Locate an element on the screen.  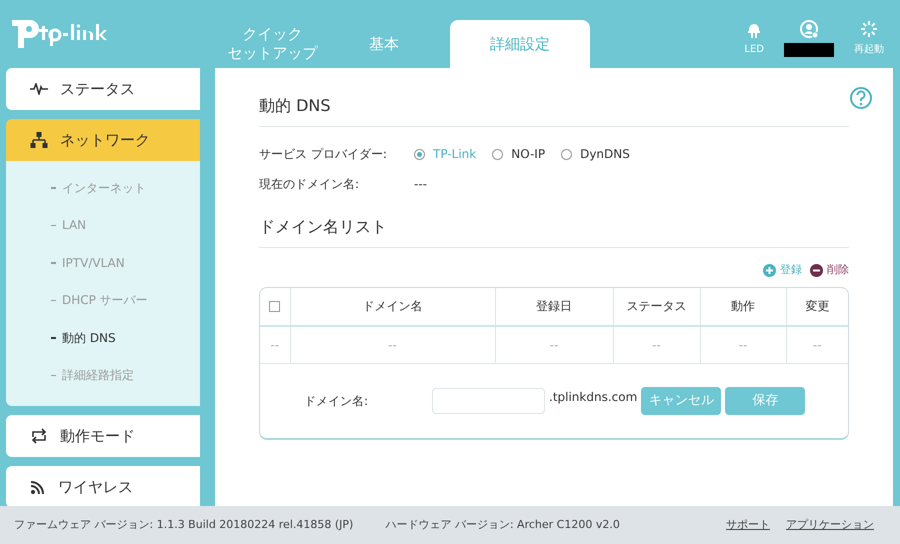
sidebar-item: ステータス is located at coordinates (103, 89).